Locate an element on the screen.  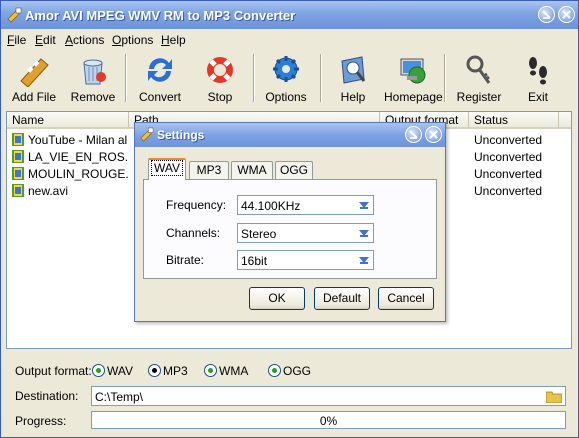
homepage-button: Homepage is located at coordinates (413, 79).